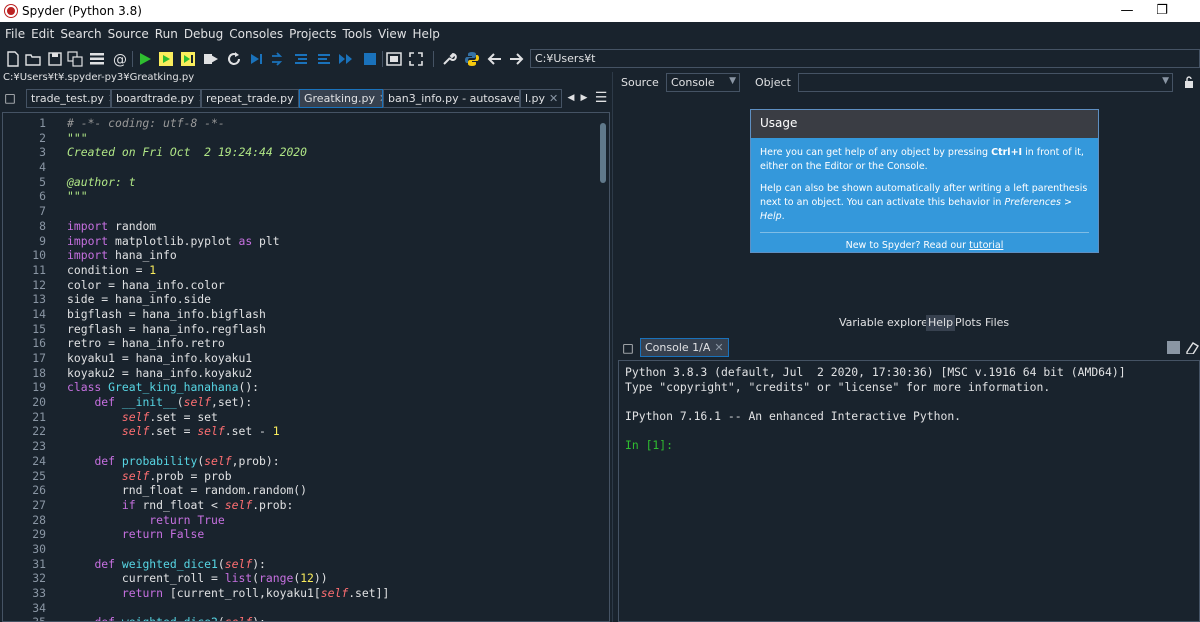 The width and height of the screenshot is (1200, 622). What do you see at coordinates (39, 299) in the screenshot?
I see `line-number: 13` at bounding box center [39, 299].